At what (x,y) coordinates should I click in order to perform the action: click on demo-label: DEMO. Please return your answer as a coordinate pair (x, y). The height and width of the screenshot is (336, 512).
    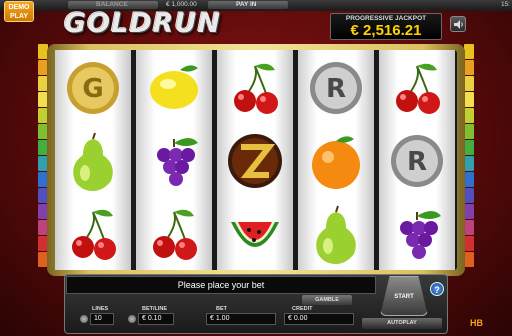
    Looking at the image, I should click on (19, 7).